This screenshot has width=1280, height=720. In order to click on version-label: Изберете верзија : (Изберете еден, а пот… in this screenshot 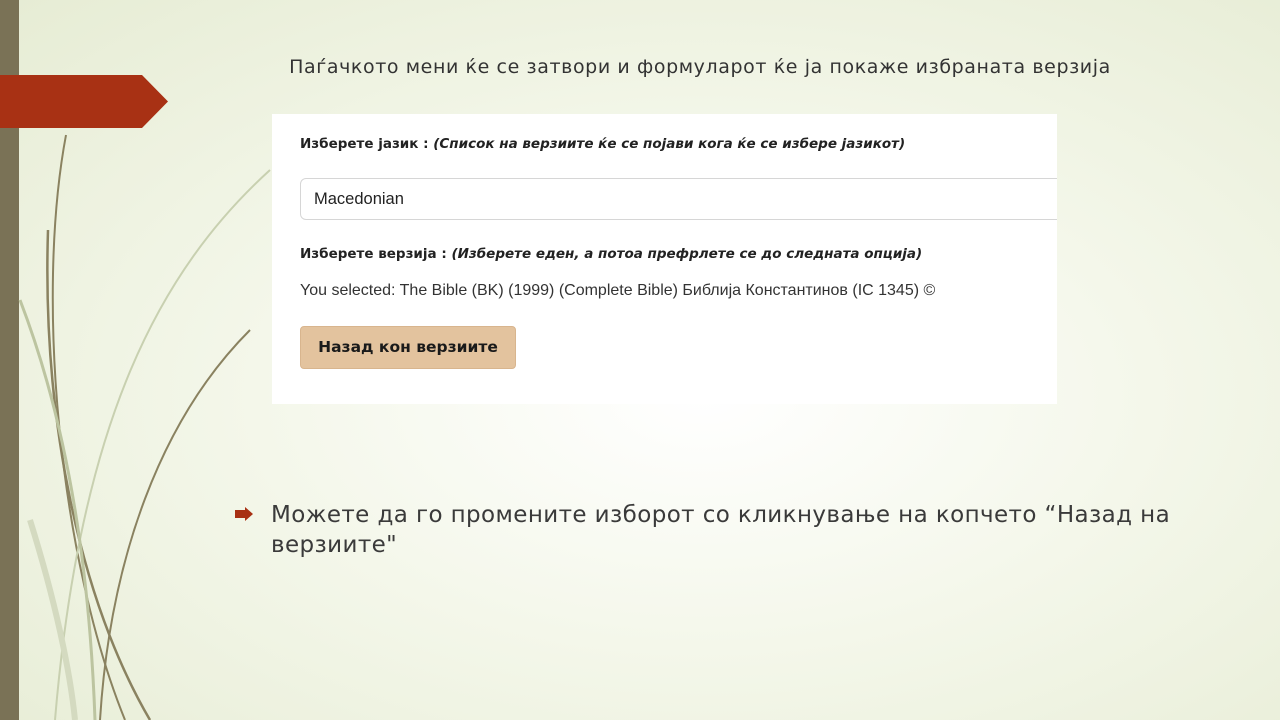, I will do `click(611, 254)`.